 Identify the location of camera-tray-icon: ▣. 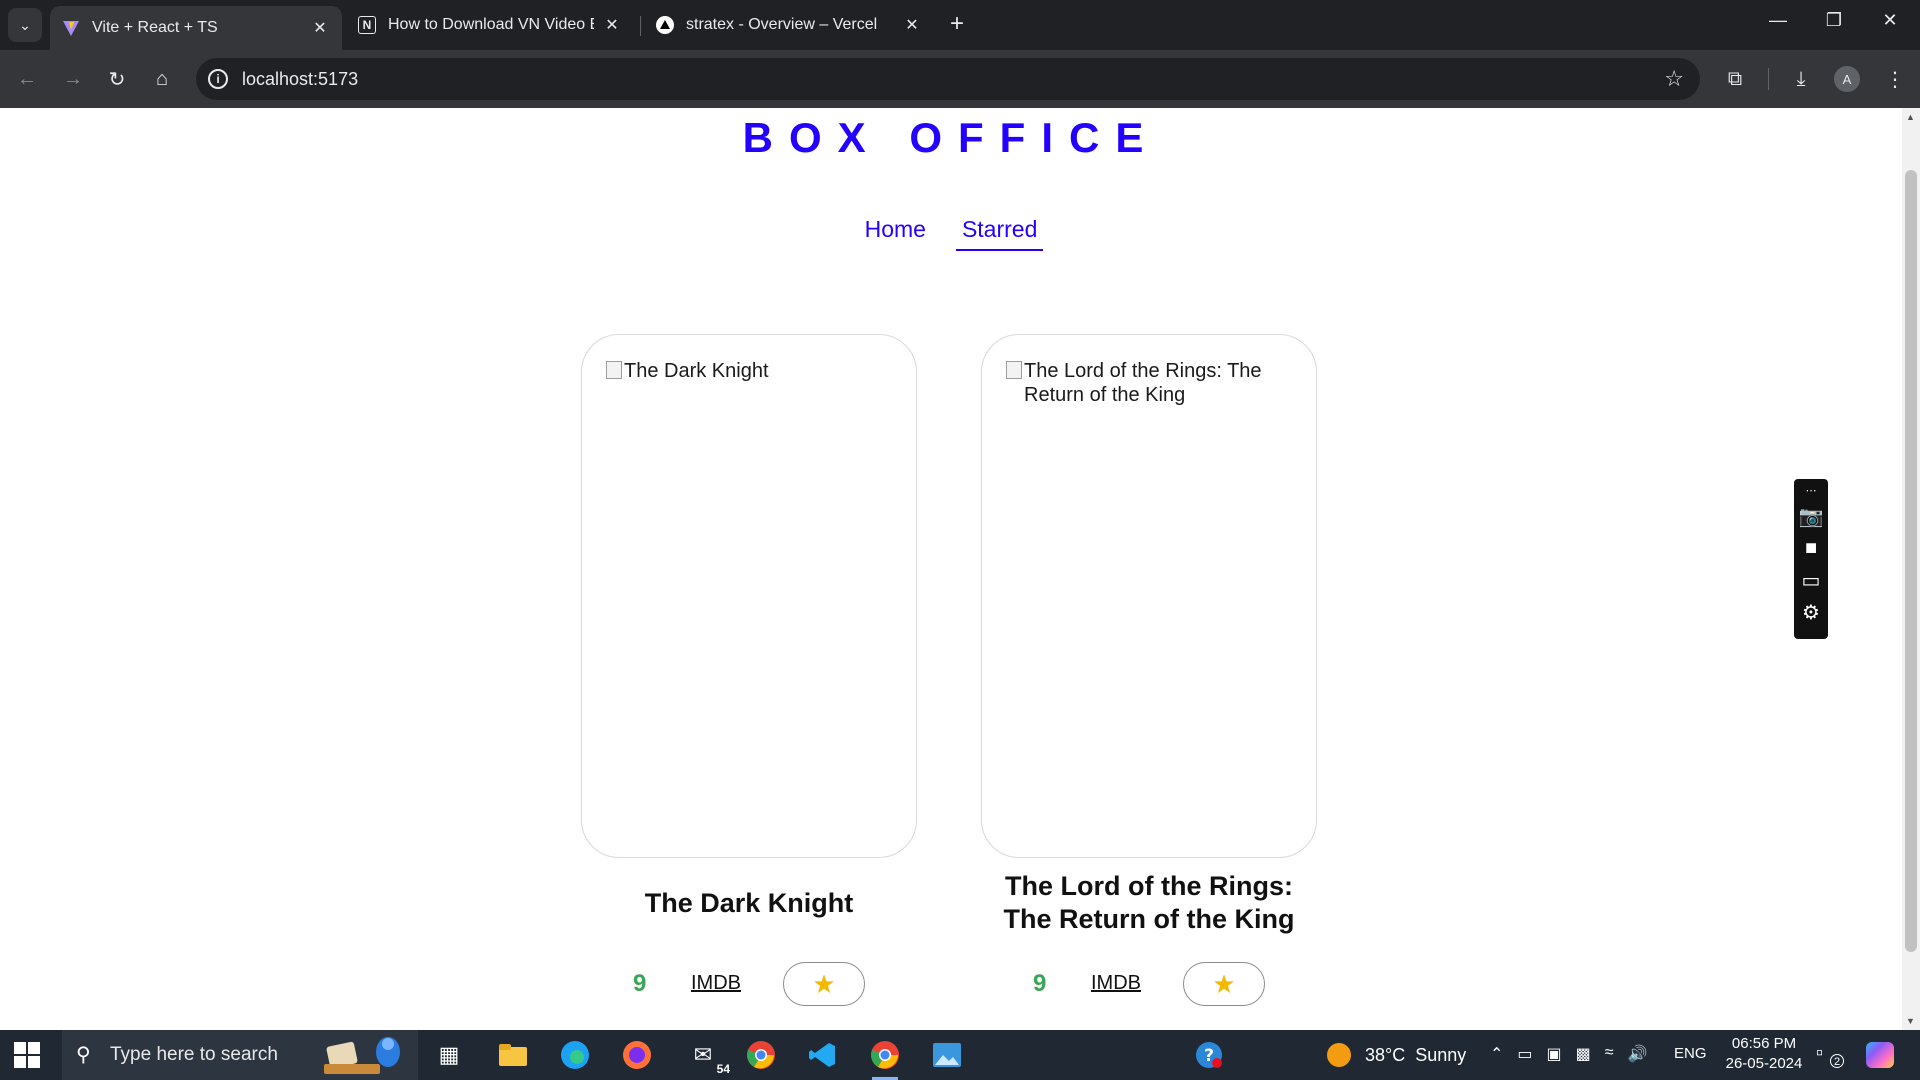
(1554, 1054).